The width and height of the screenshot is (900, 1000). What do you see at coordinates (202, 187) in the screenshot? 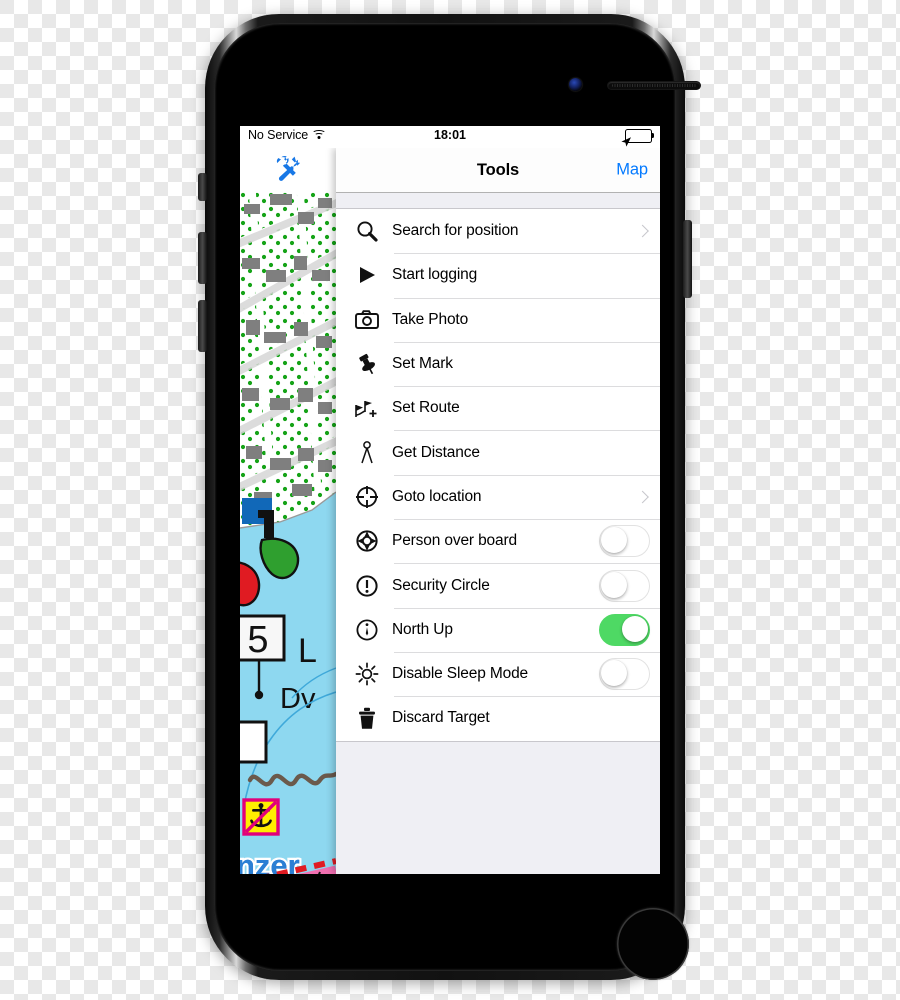
I see `mute-switch-button` at bounding box center [202, 187].